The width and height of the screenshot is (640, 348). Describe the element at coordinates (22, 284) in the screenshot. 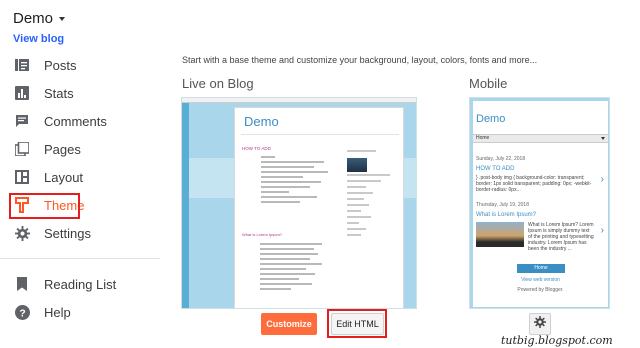

I see `bookmark-icon` at that location.